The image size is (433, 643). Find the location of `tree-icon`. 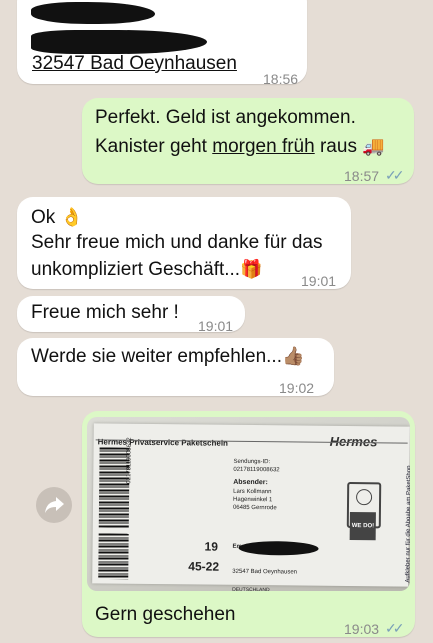

tree-icon is located at coordinates (364, 497).